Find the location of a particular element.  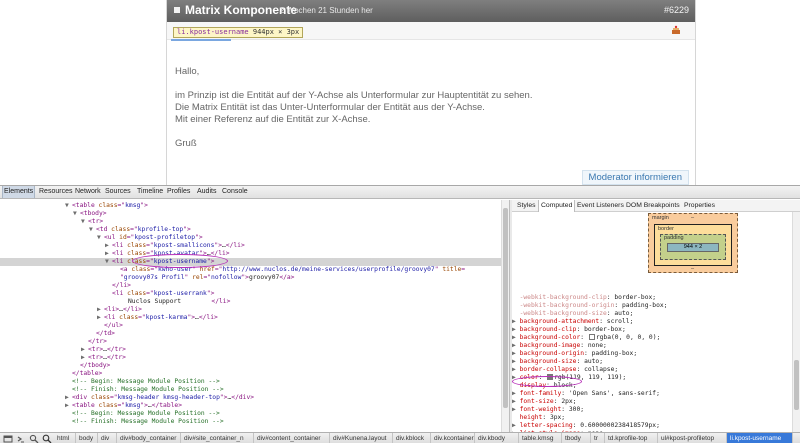

computed-style-row: height: 3px; is located at coordinates (656, 418).